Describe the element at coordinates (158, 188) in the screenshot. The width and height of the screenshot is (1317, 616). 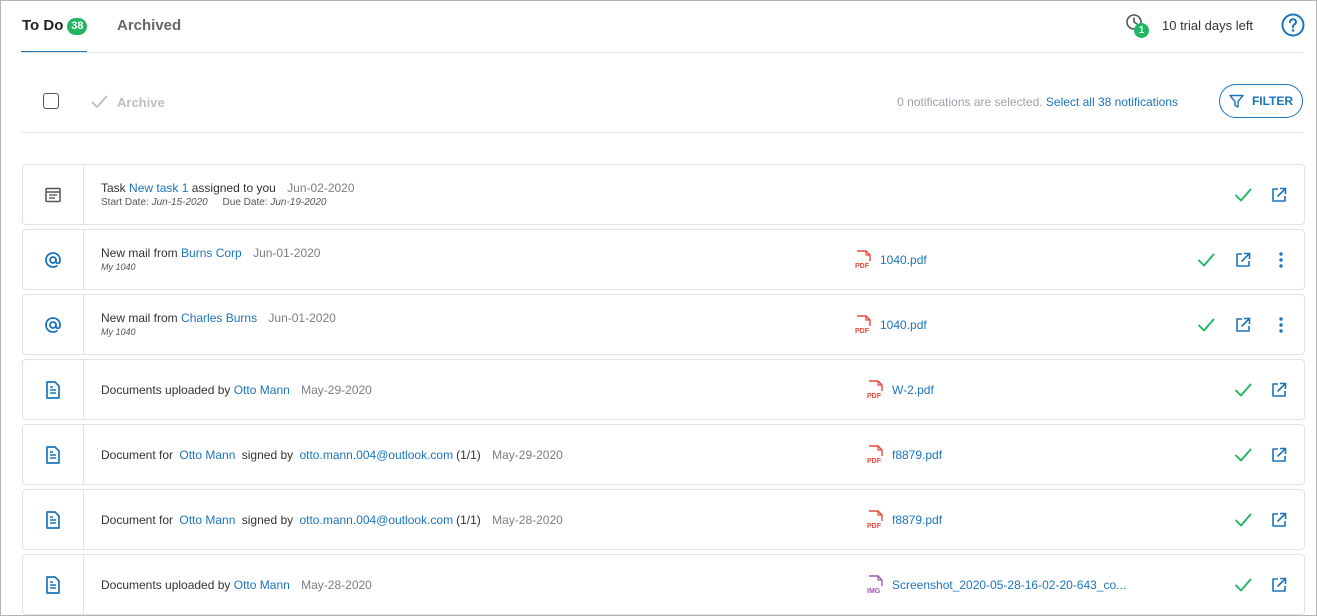
I see `task-link: New task 1` at that location.